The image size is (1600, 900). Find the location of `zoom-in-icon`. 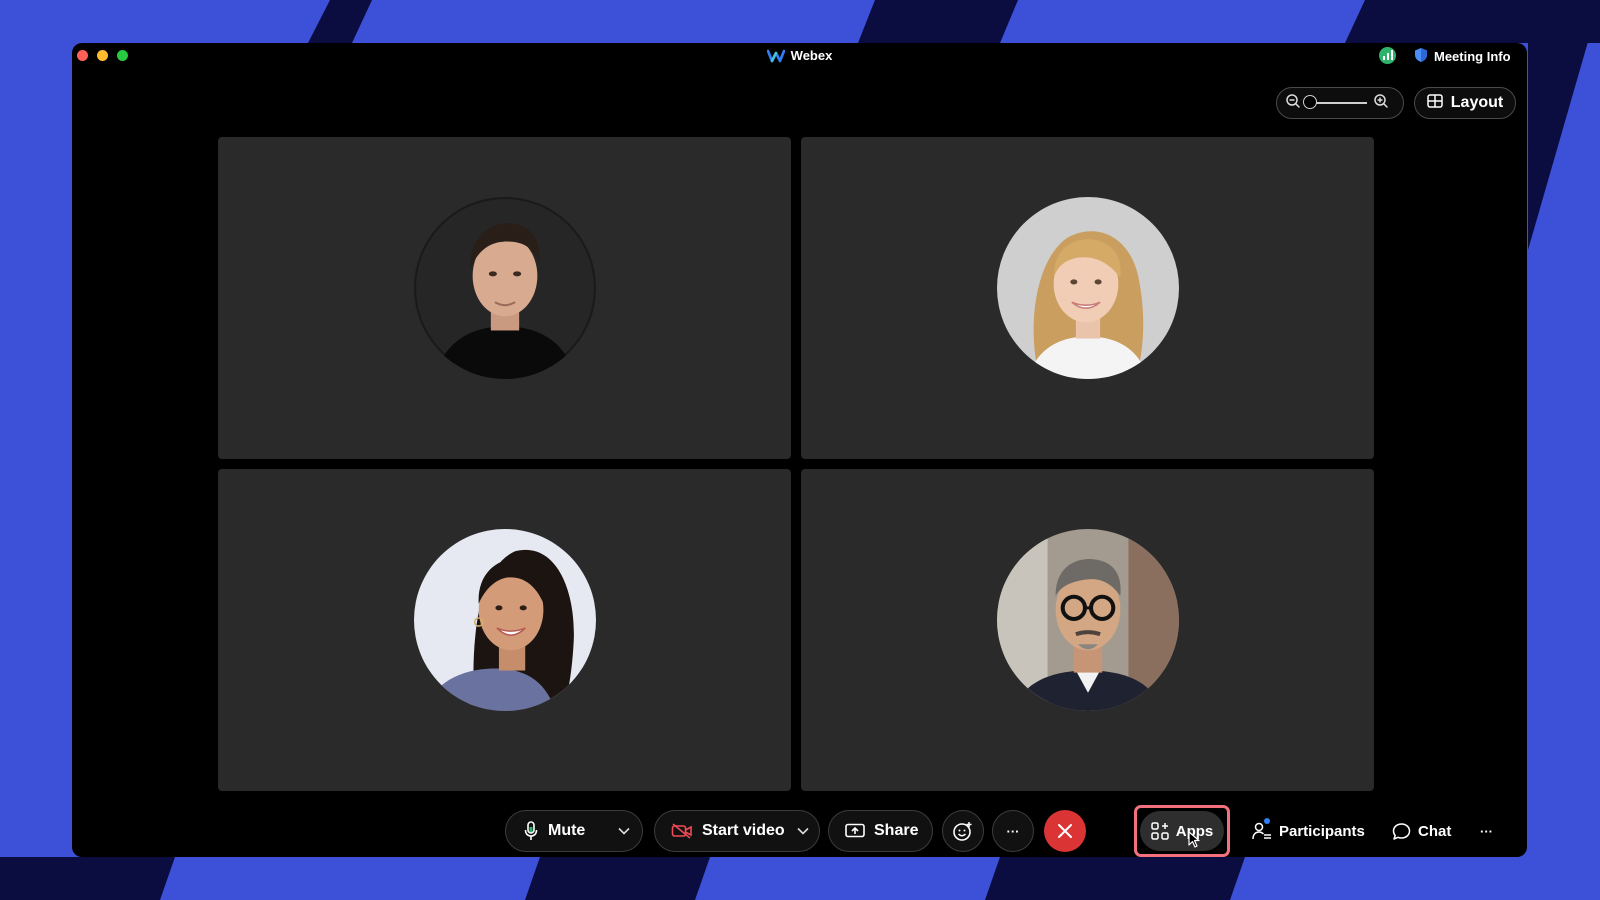

zoom-in-icon is located at coordinates (1381, 103).